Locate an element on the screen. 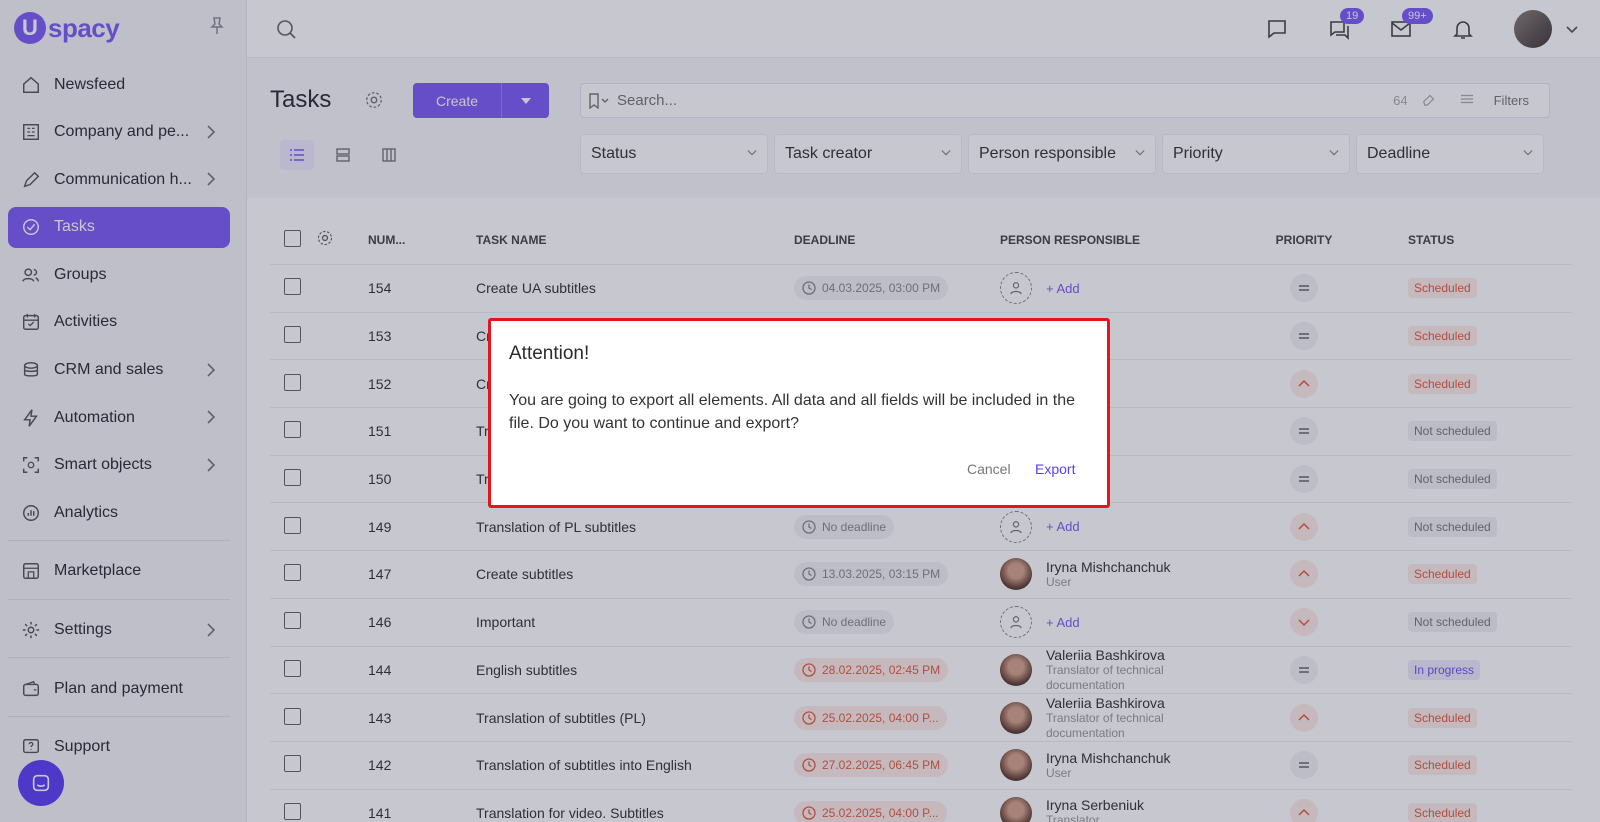 Image resolution: width=1600 pixels, height=822 pixels. dialog-title: Attention! is located at coordinates (549, 353).